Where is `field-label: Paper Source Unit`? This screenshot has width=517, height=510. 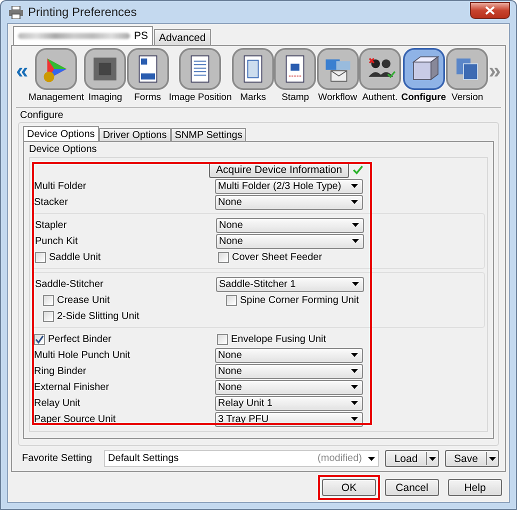 field-label: Paper Source Unit is located at coordinates (75, 419).